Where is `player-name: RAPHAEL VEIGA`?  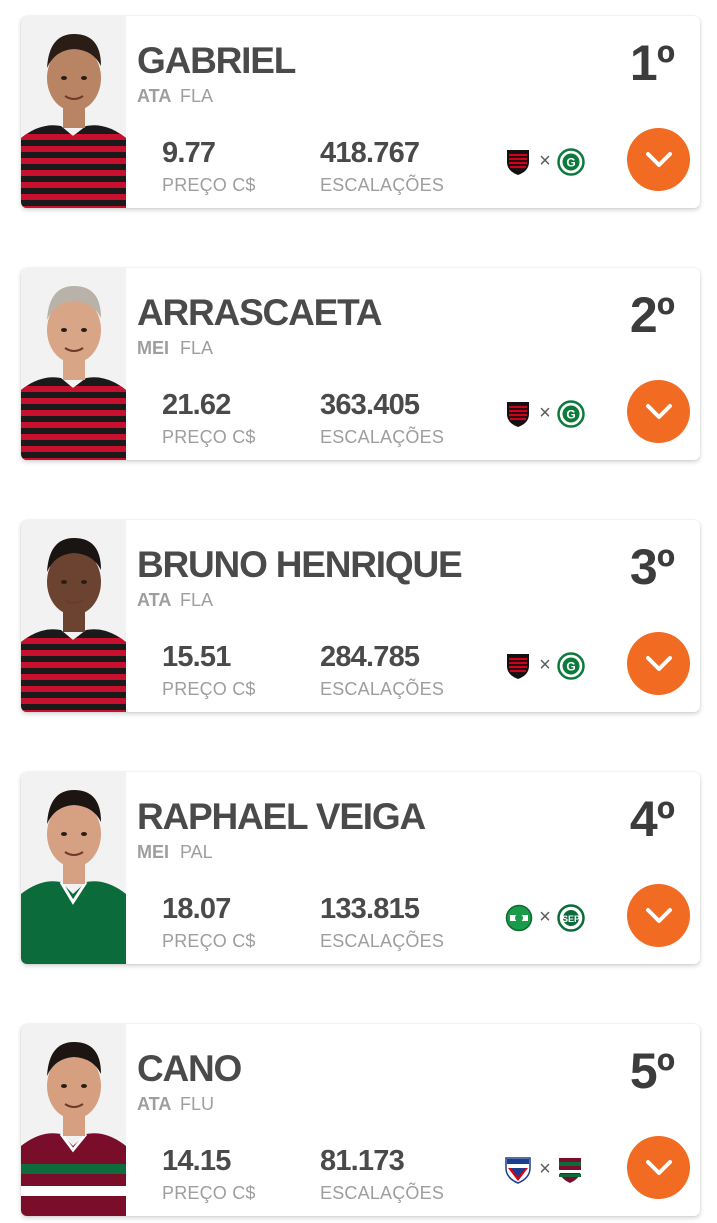
player-name: RAPHAEL VEIGA is located at coordinates (281, 816).